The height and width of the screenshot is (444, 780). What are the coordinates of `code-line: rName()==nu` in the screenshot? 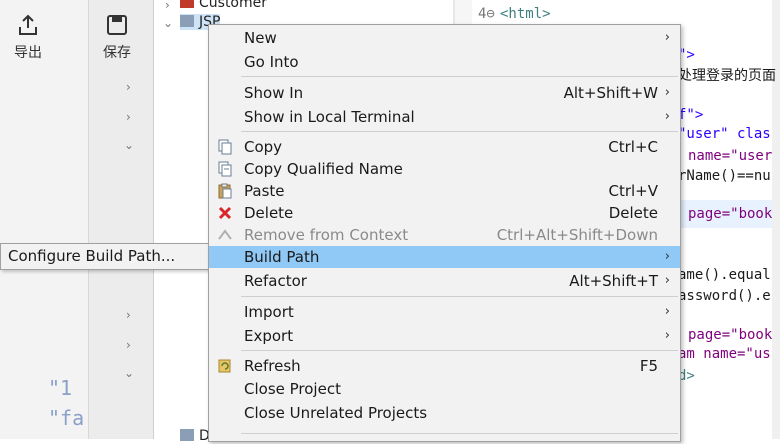 It's located at (724, 176).